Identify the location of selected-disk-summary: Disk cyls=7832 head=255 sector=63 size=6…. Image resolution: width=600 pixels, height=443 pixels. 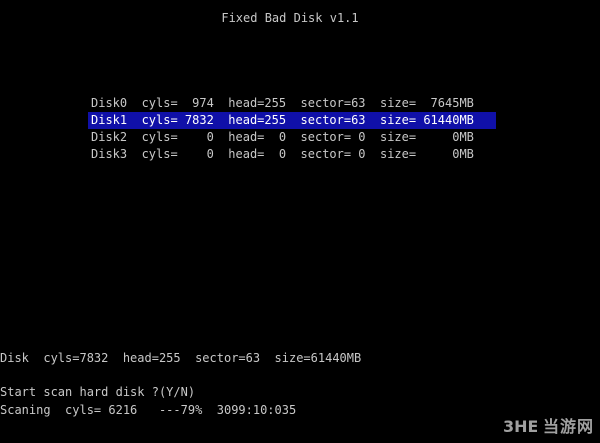
(181, 358).